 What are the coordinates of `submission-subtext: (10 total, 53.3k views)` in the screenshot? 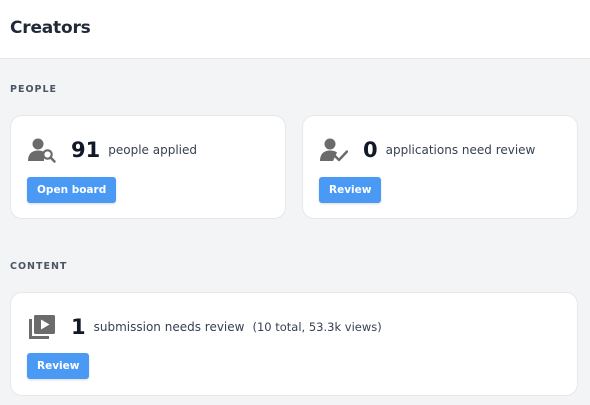 It's located at (317, 327).